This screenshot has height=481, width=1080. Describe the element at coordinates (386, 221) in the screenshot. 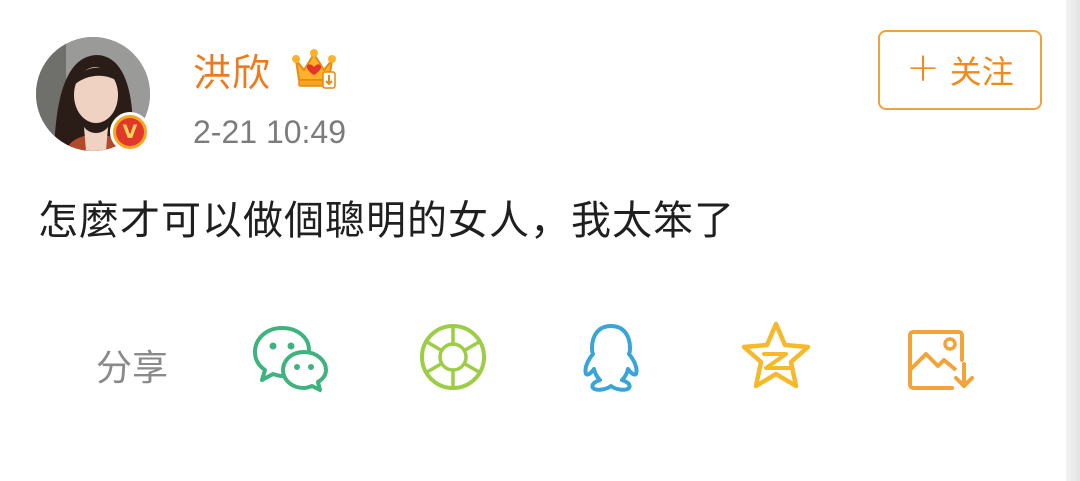

I see `post-text: 怎麼才可以做個聰明的女人，我太笨了` at that location.